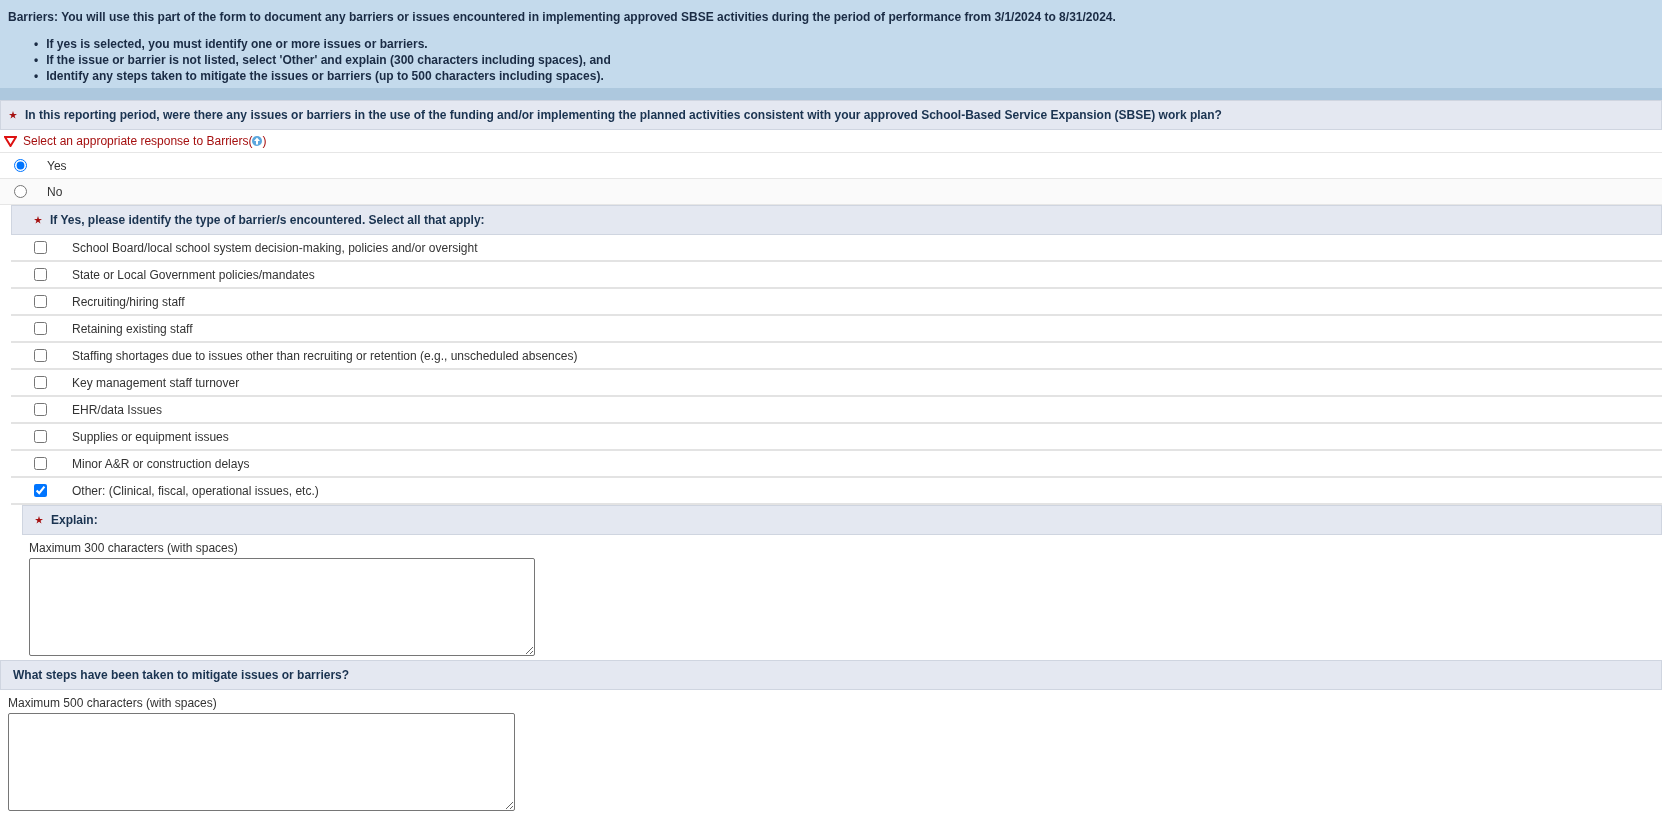 The height and width of the screenshot is (837, 1662). Describe the element at coordinates (325, 355) in the screenshot. I see `checkbox-label: Staffing shortages due to issues other than recruiting or retention (e.g., unscheduled absences)` at that location.